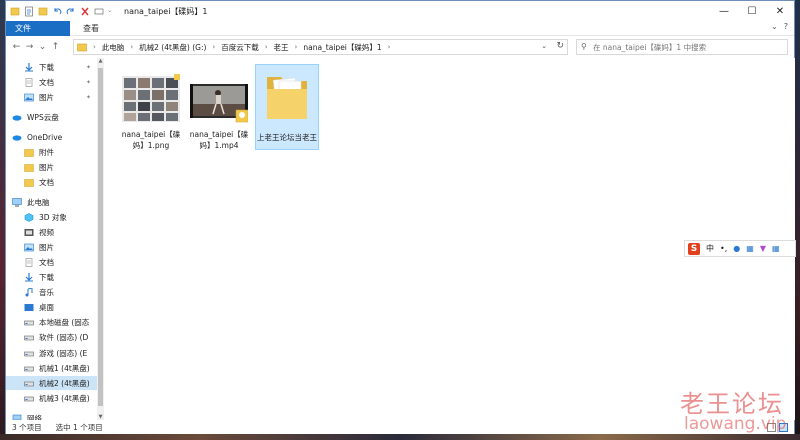 The height and width of the screenshot is (440, 800). I want to click on sidebar-item-15: 桌面, so click(55, 307).